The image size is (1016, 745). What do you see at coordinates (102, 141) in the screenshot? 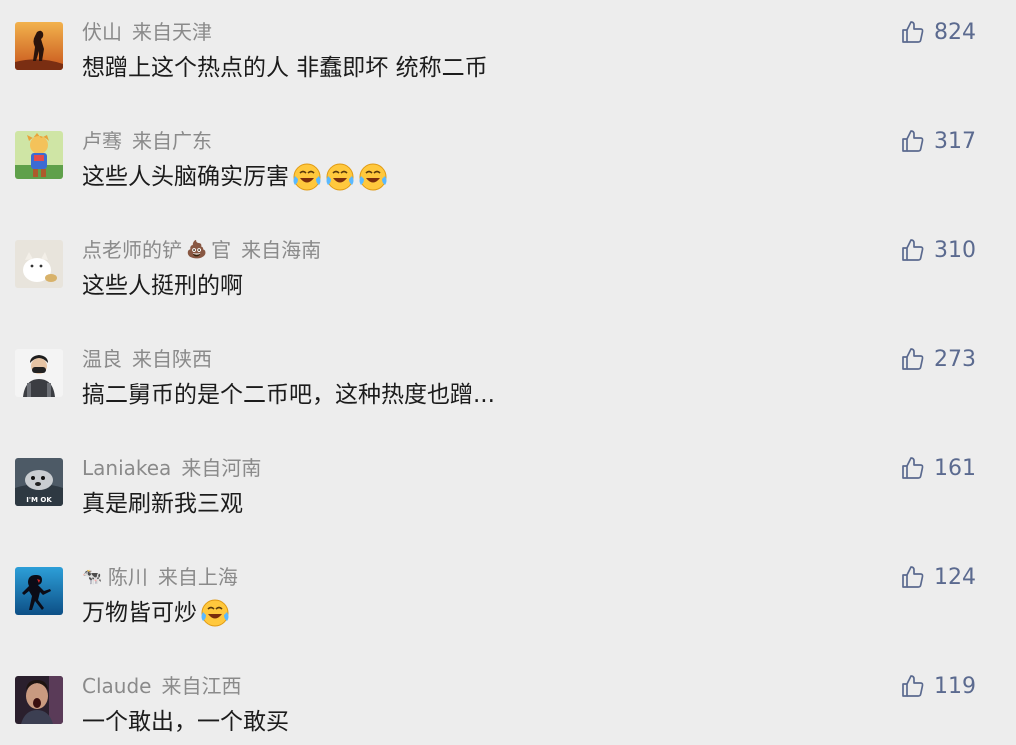
I see `username: 卢骞` at bounding box center [102, 141].